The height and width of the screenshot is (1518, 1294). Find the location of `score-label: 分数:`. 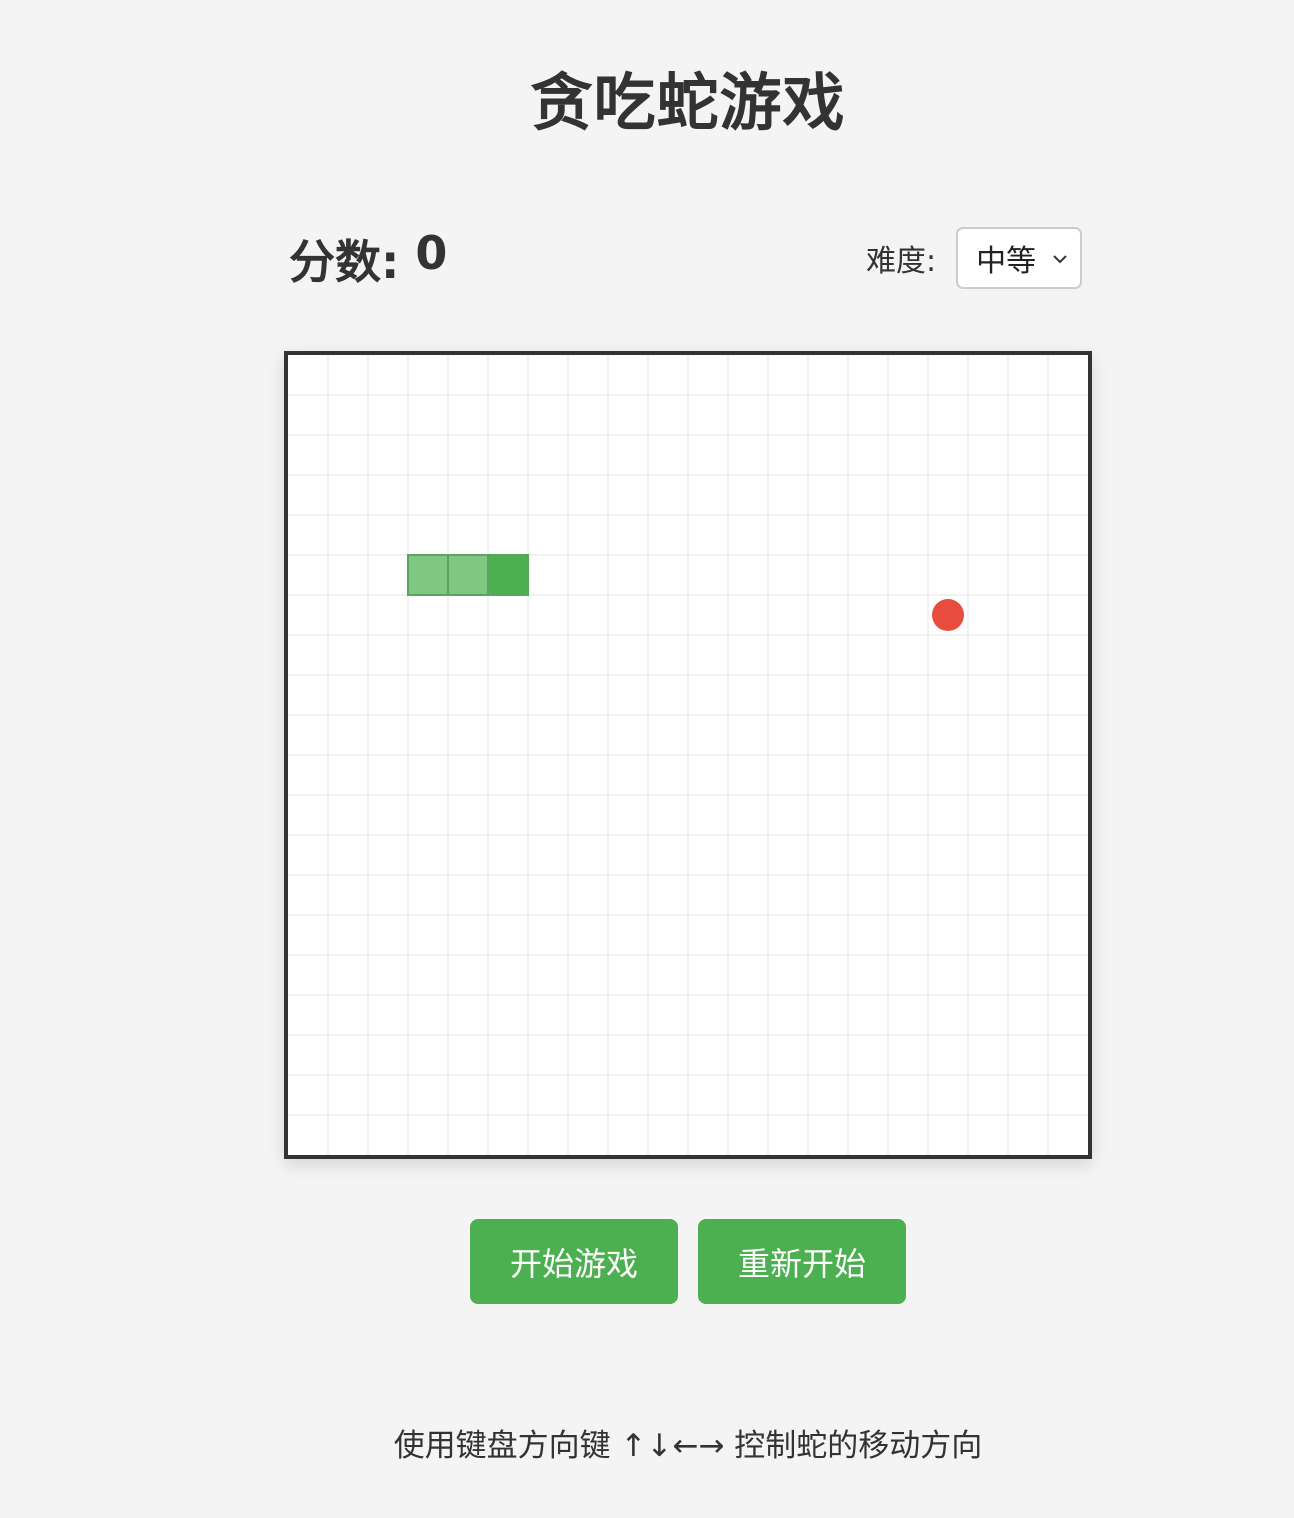

score-label: 分数: is located at coordinates (352, 262).